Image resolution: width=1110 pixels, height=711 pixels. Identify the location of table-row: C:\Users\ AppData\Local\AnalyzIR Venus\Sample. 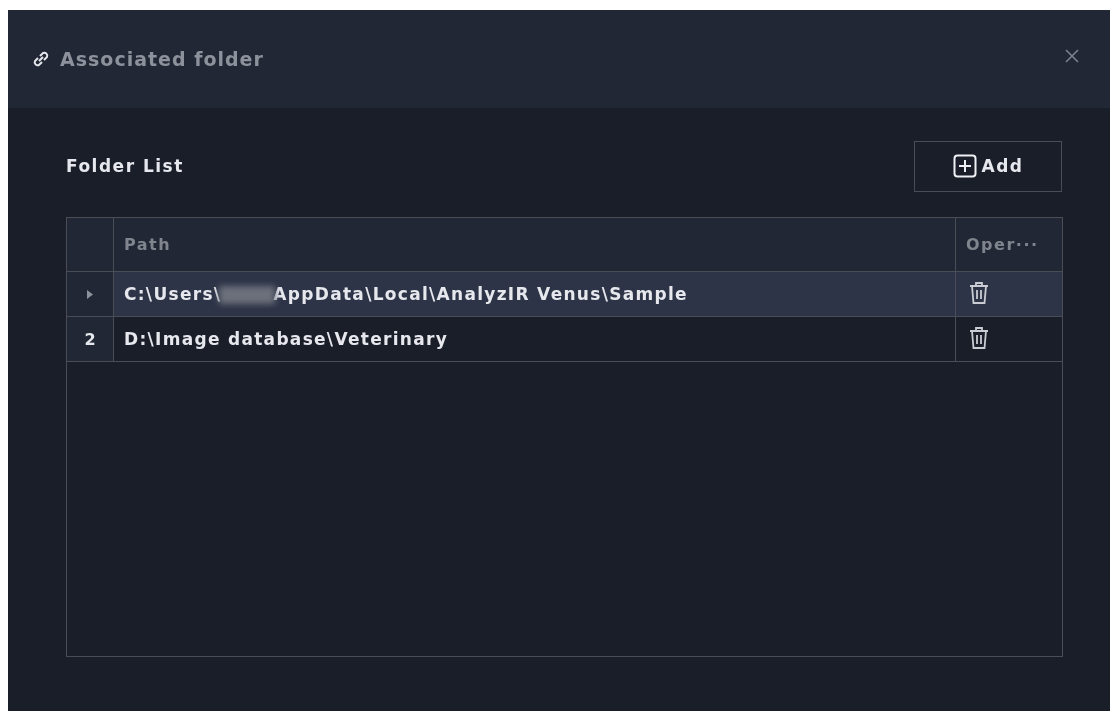
(564, 294).